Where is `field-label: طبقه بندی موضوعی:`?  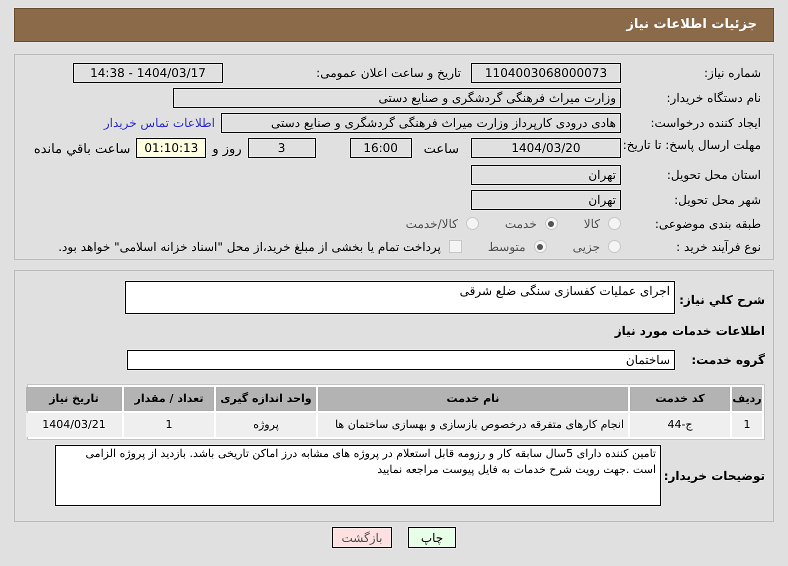 field-label: طبقه بندی موضوعی: is located at coordinates (707, 224).